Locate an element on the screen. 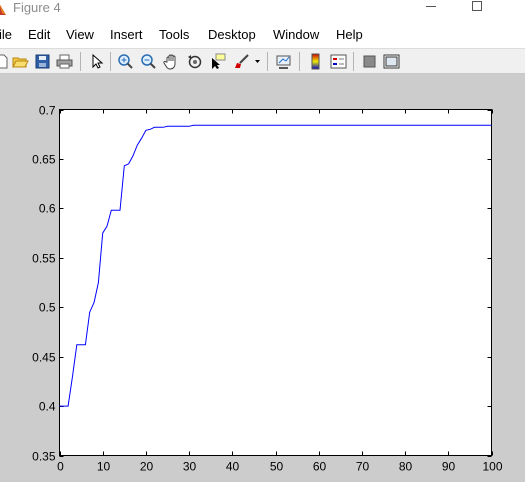  legend-icon is located at coordinates (338, 61).